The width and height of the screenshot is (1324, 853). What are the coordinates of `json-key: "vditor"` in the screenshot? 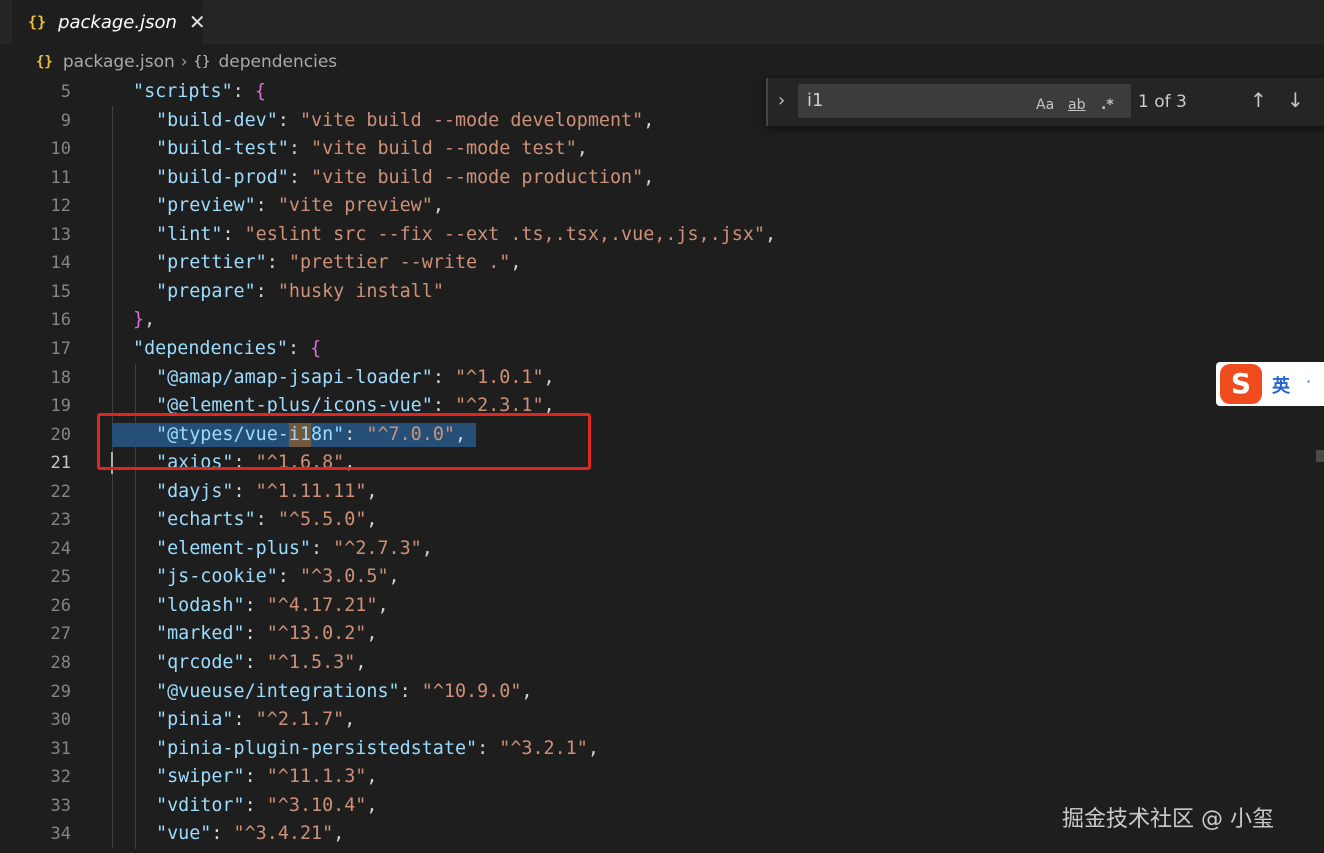 It's located at (200, 805).